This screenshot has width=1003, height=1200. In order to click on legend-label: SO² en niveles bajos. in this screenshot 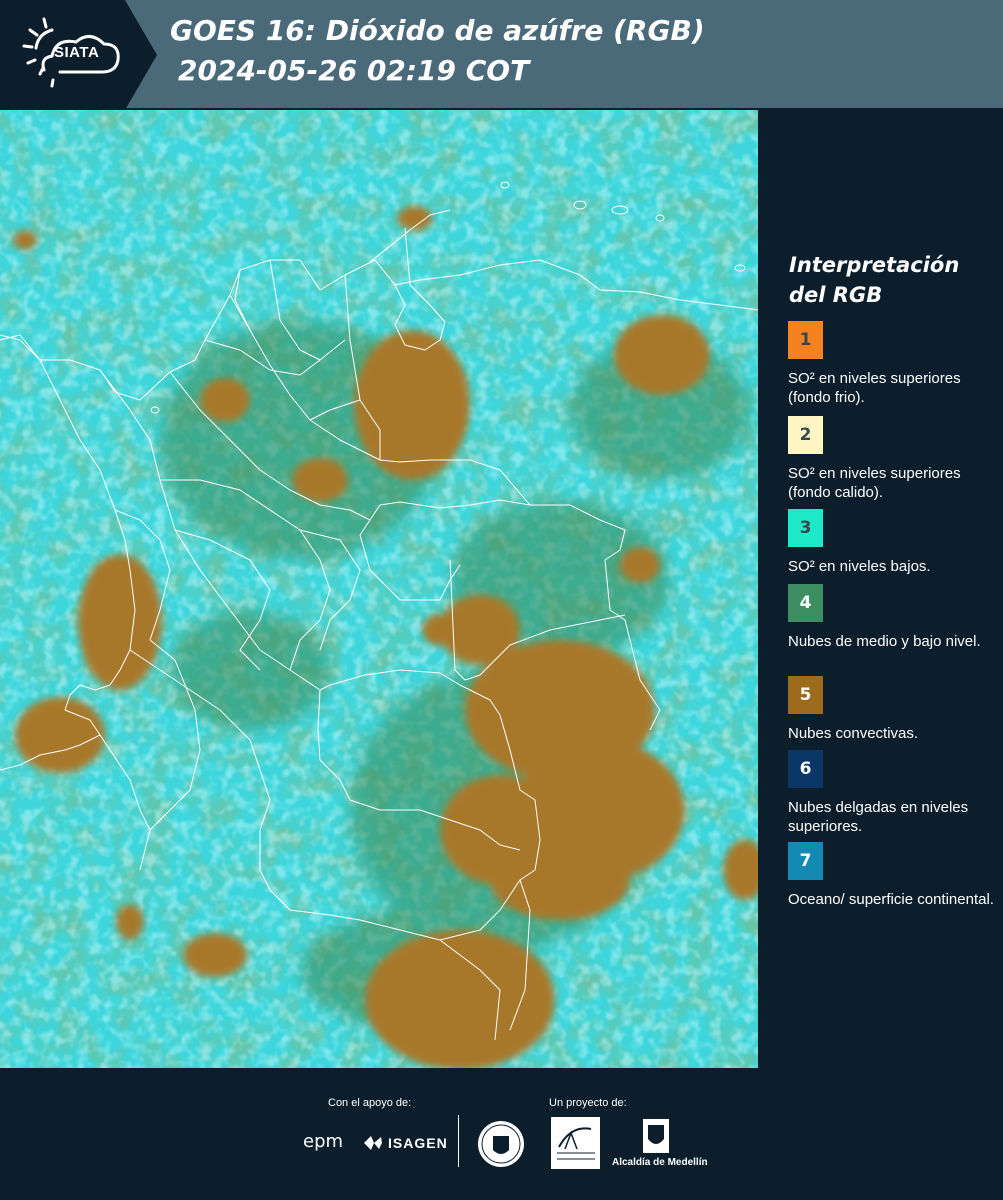, I will do `click(859, 566)`.